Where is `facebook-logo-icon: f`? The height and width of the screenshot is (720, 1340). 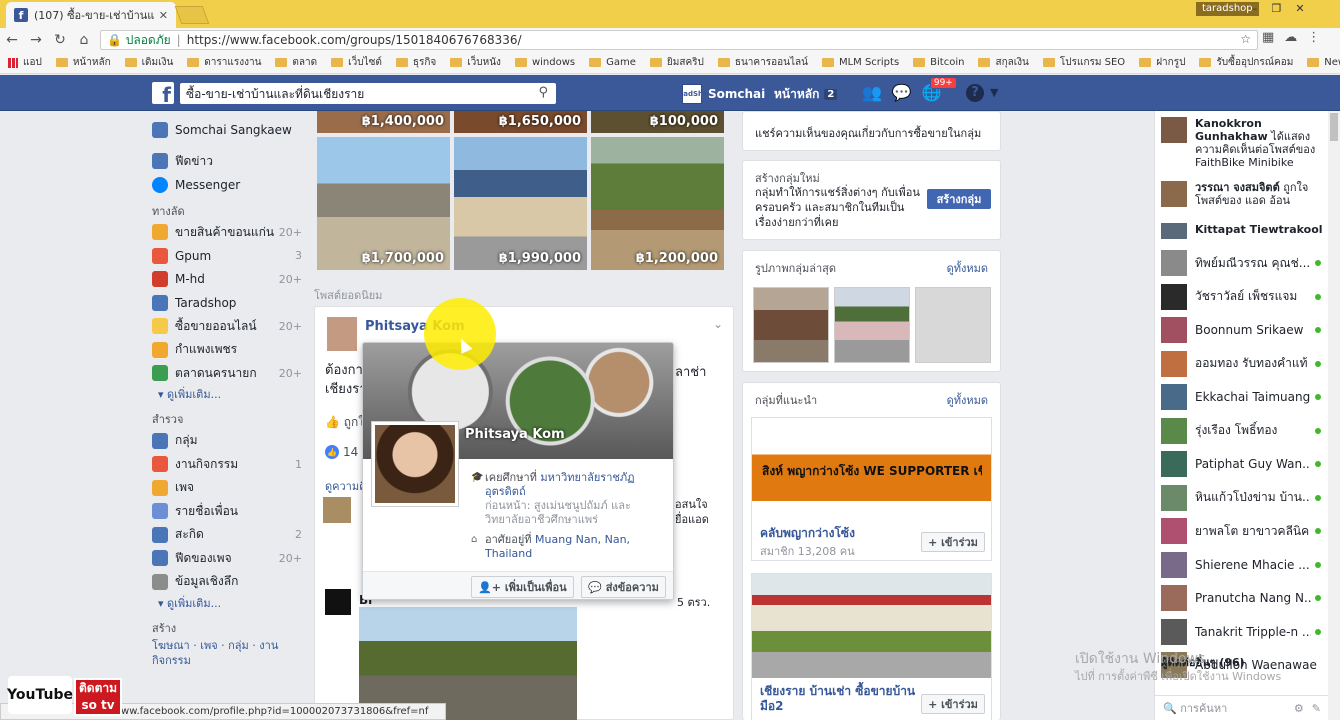
facebook-logo-icon: f is located at coordinates (163, 94).